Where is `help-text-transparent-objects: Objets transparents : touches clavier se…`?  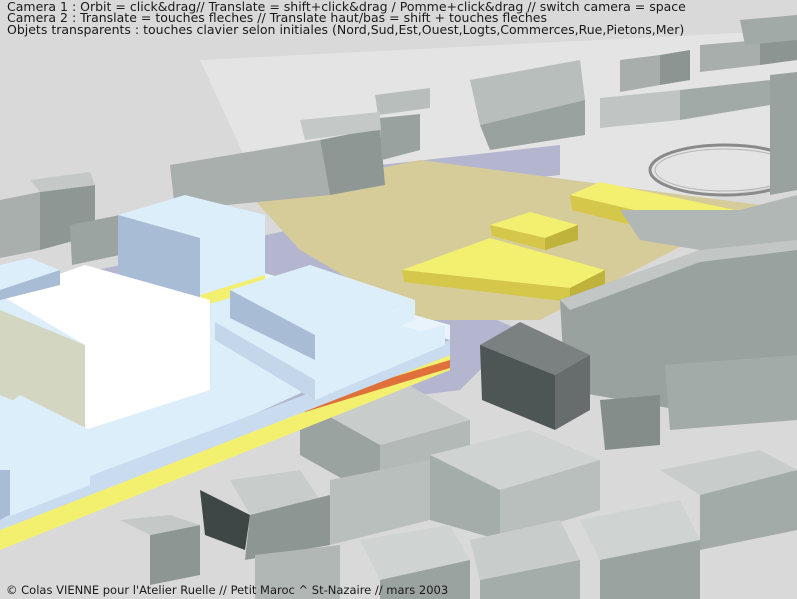 help-text-transparent-objects: Objets transparents : touches clavier se… is located at coordinates (346, 29).